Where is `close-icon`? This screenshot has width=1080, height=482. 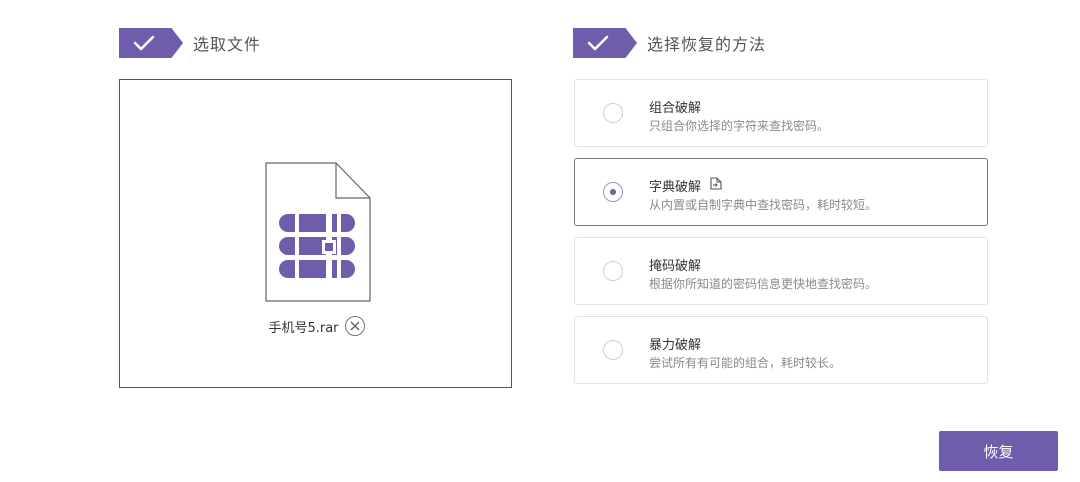
close-icon is located at coordinates (355, 326).